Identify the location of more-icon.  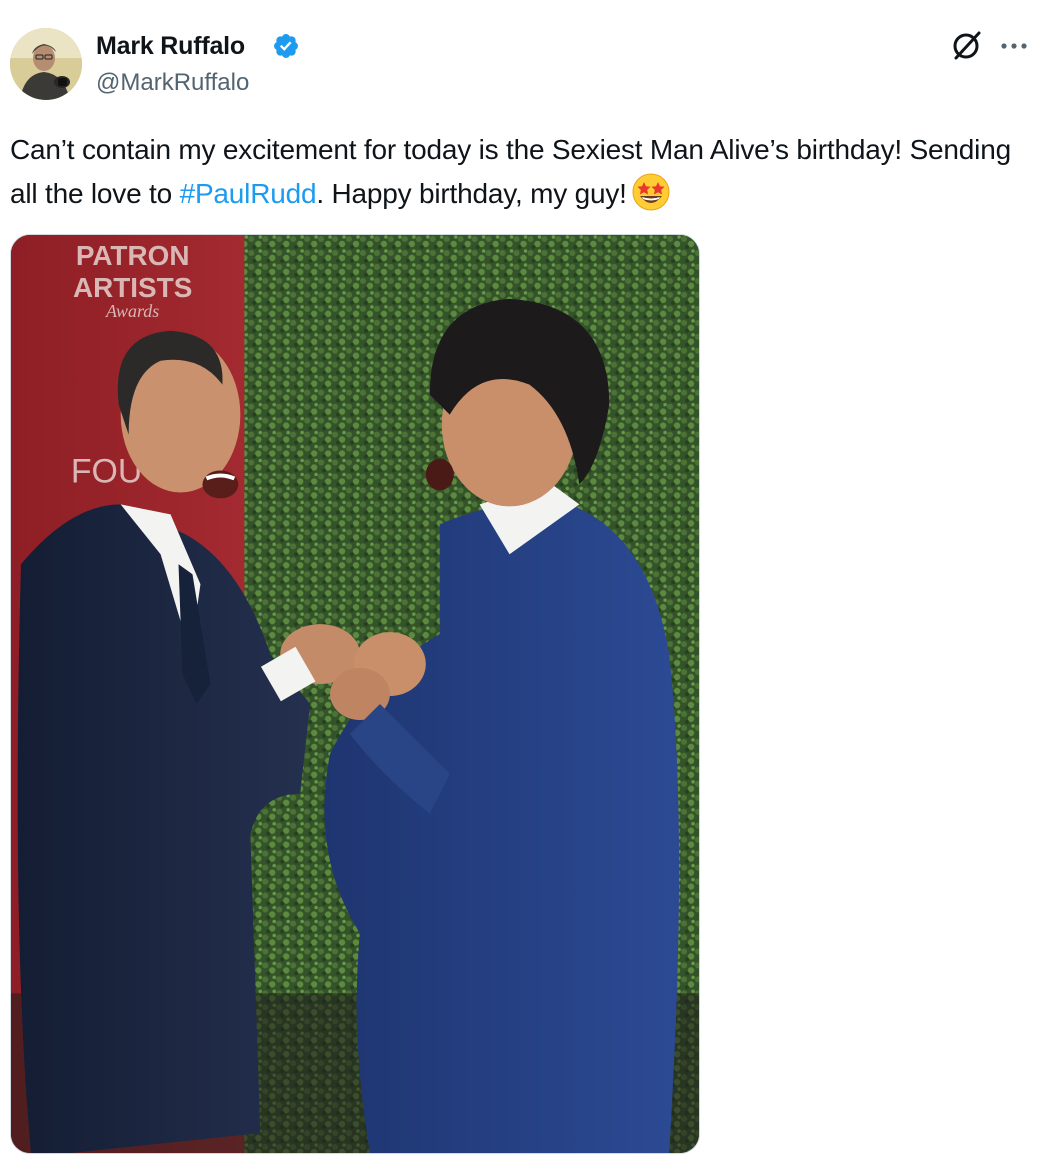
(1014, 47).